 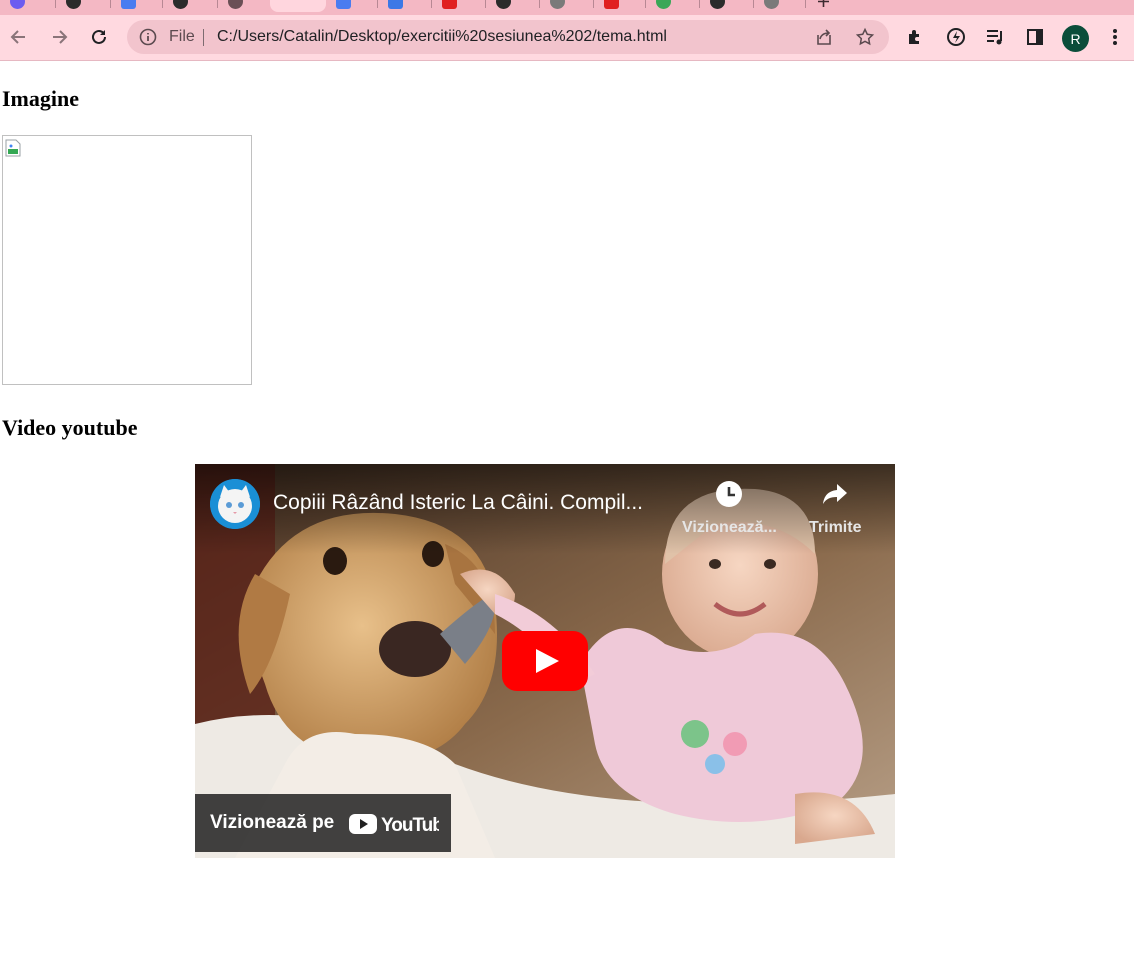 I want to click on new-tab-button, so click(x=826, y=6).